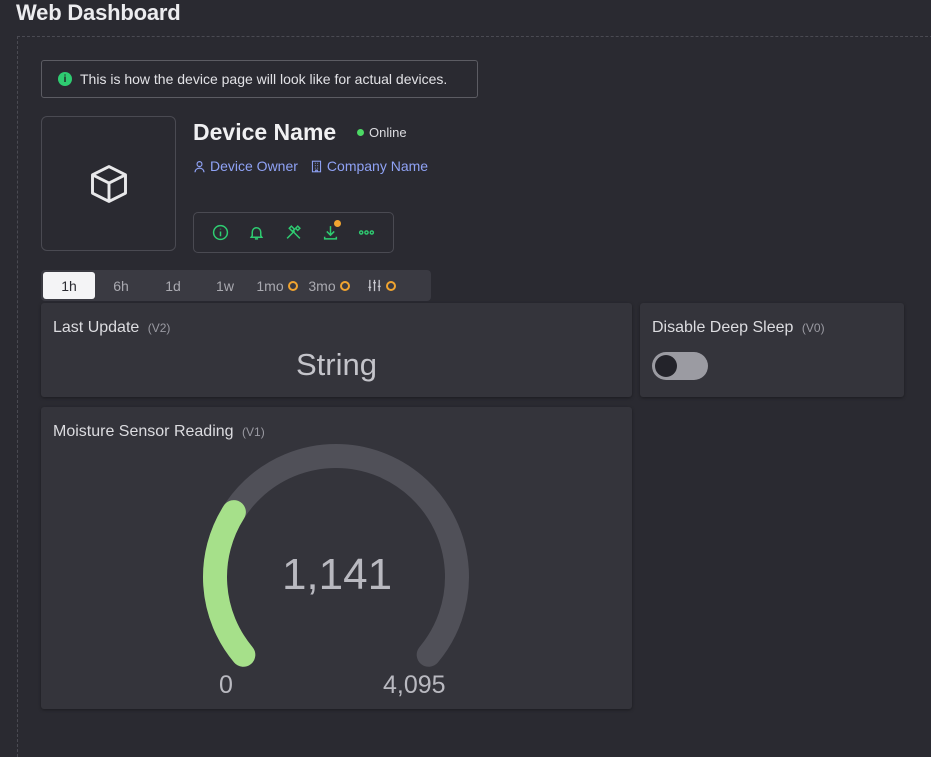 Image resolution: width=931 pixels, height=757 pixels. Describe the element at coordinates (225, 285) in the screenshot. I see `tab-1w: 1w` at that location.